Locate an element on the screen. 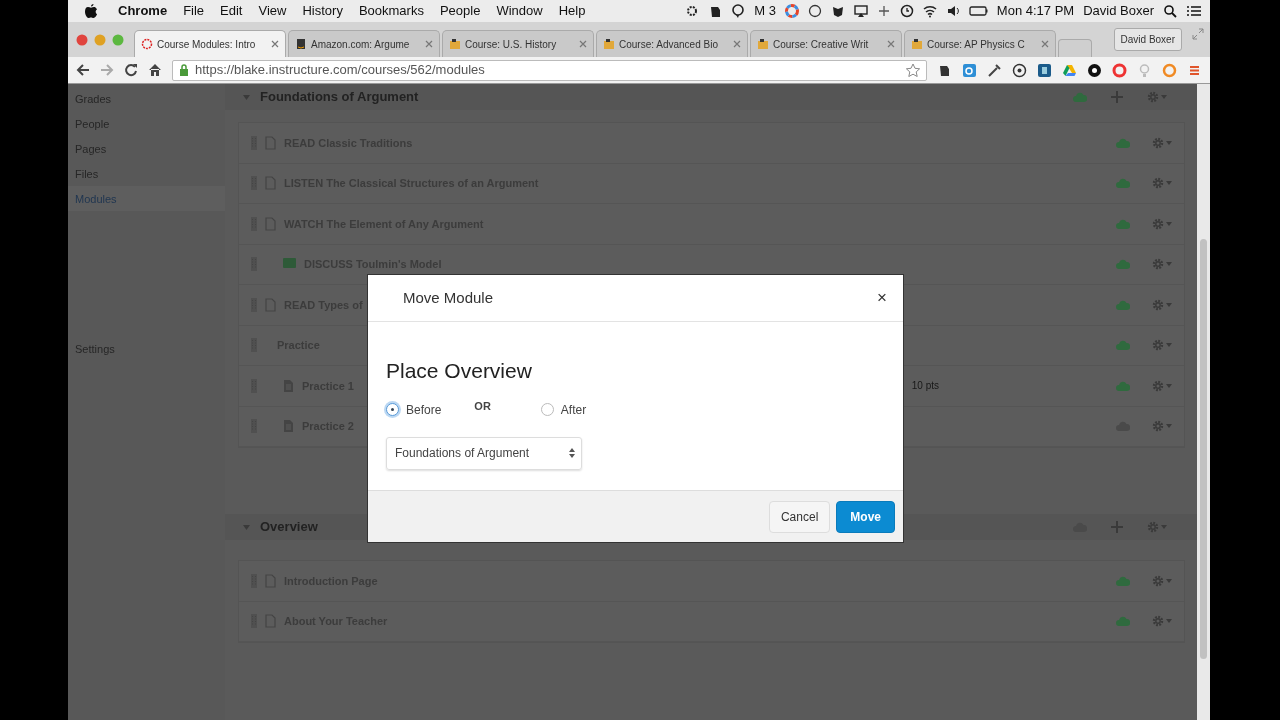  color-wheel-icon is located at coordinates (791, 11).